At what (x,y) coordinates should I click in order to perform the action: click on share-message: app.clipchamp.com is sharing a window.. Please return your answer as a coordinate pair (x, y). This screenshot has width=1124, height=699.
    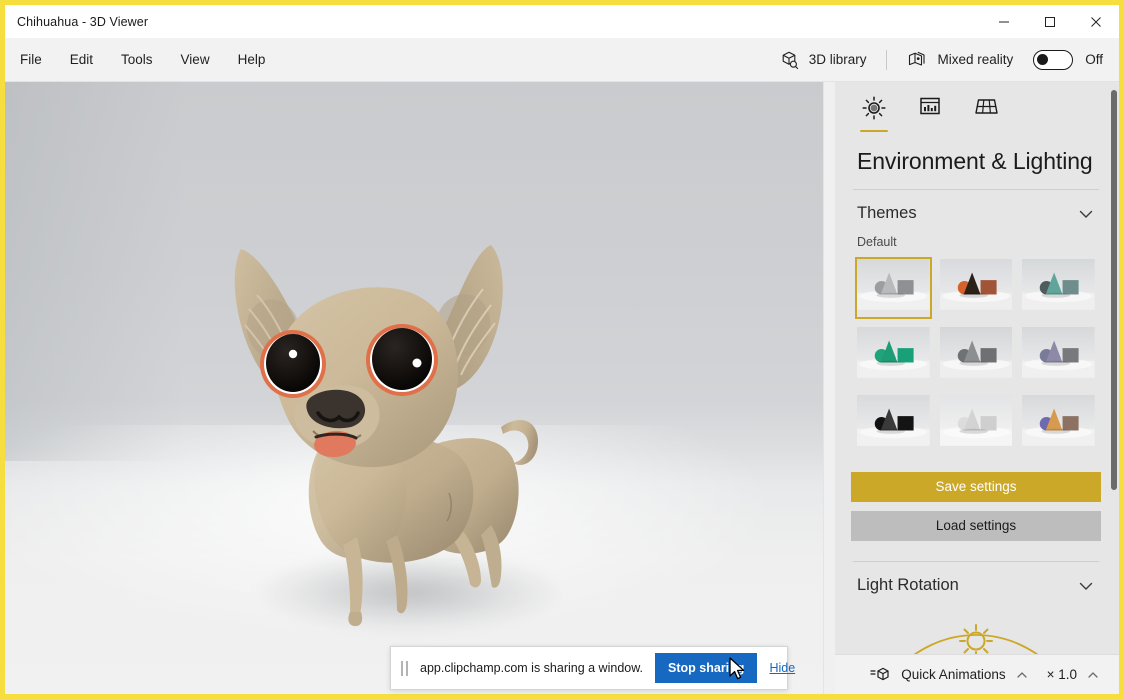
    Looking at the image, I should click on (532, 668).